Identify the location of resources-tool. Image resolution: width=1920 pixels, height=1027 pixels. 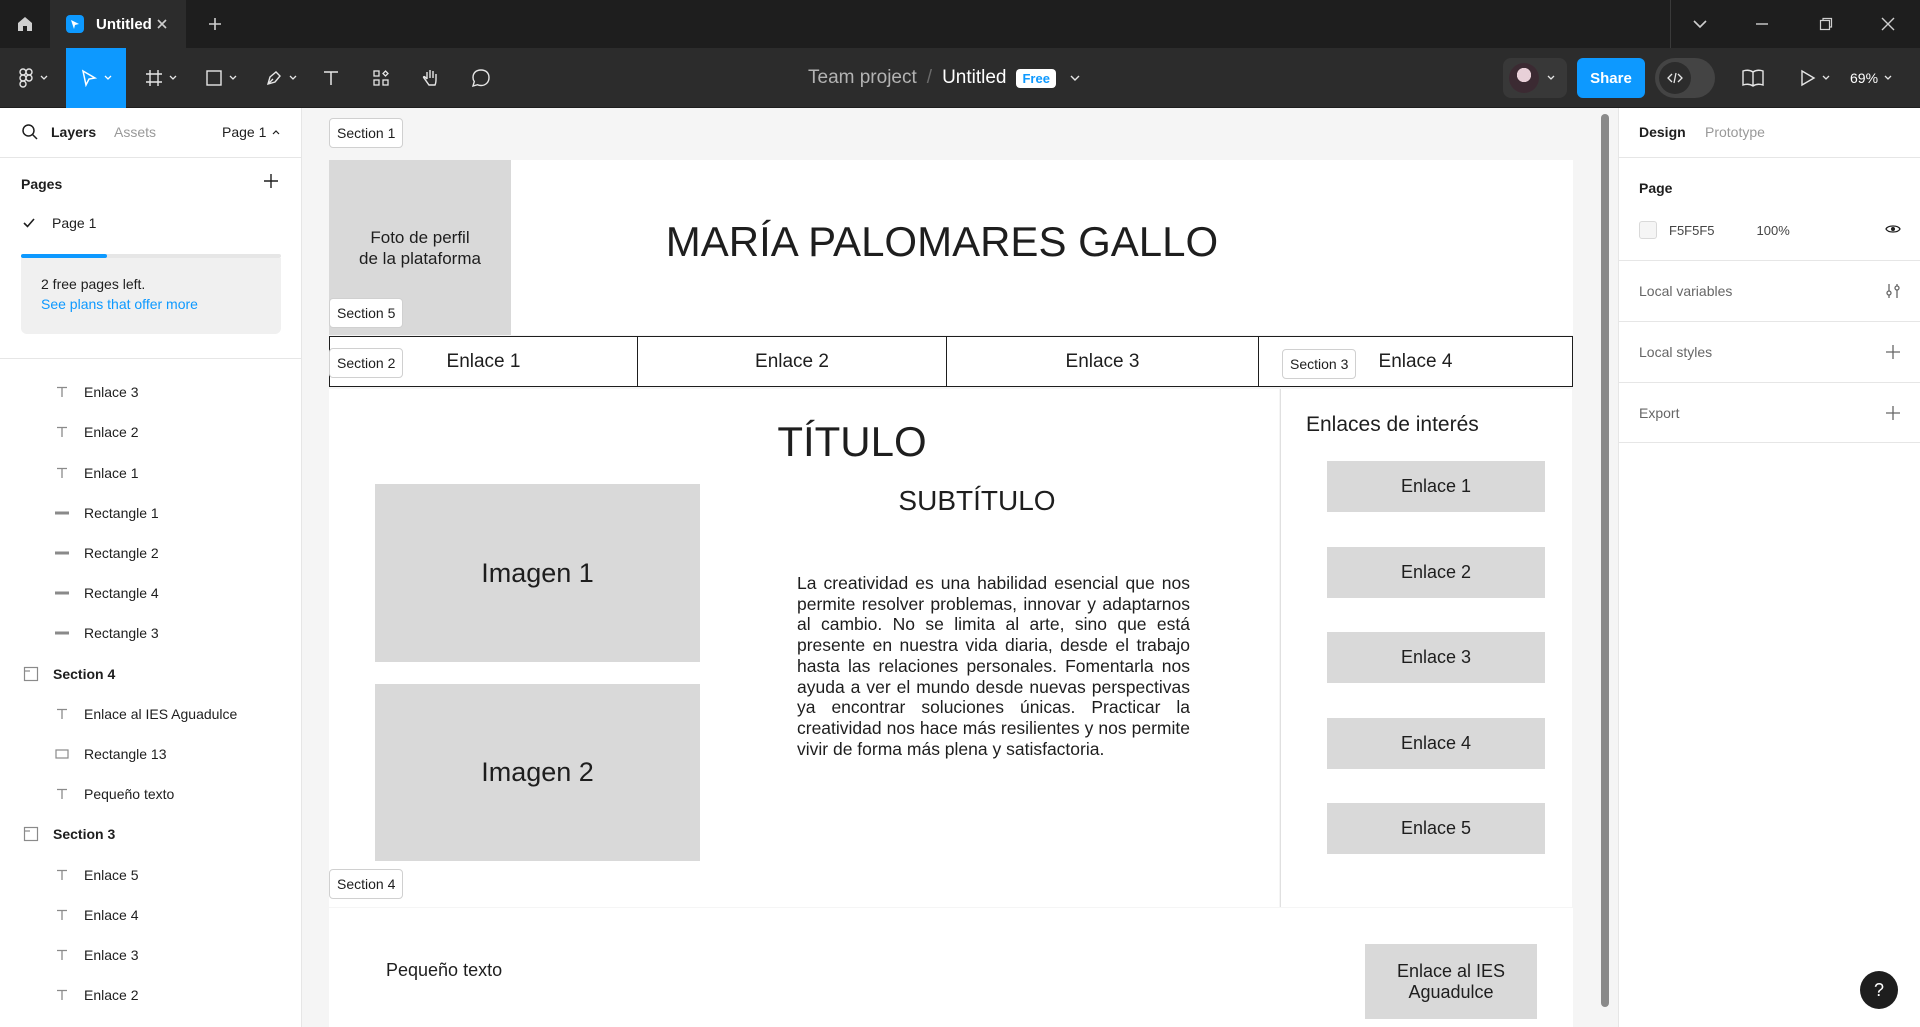
(381, 78).